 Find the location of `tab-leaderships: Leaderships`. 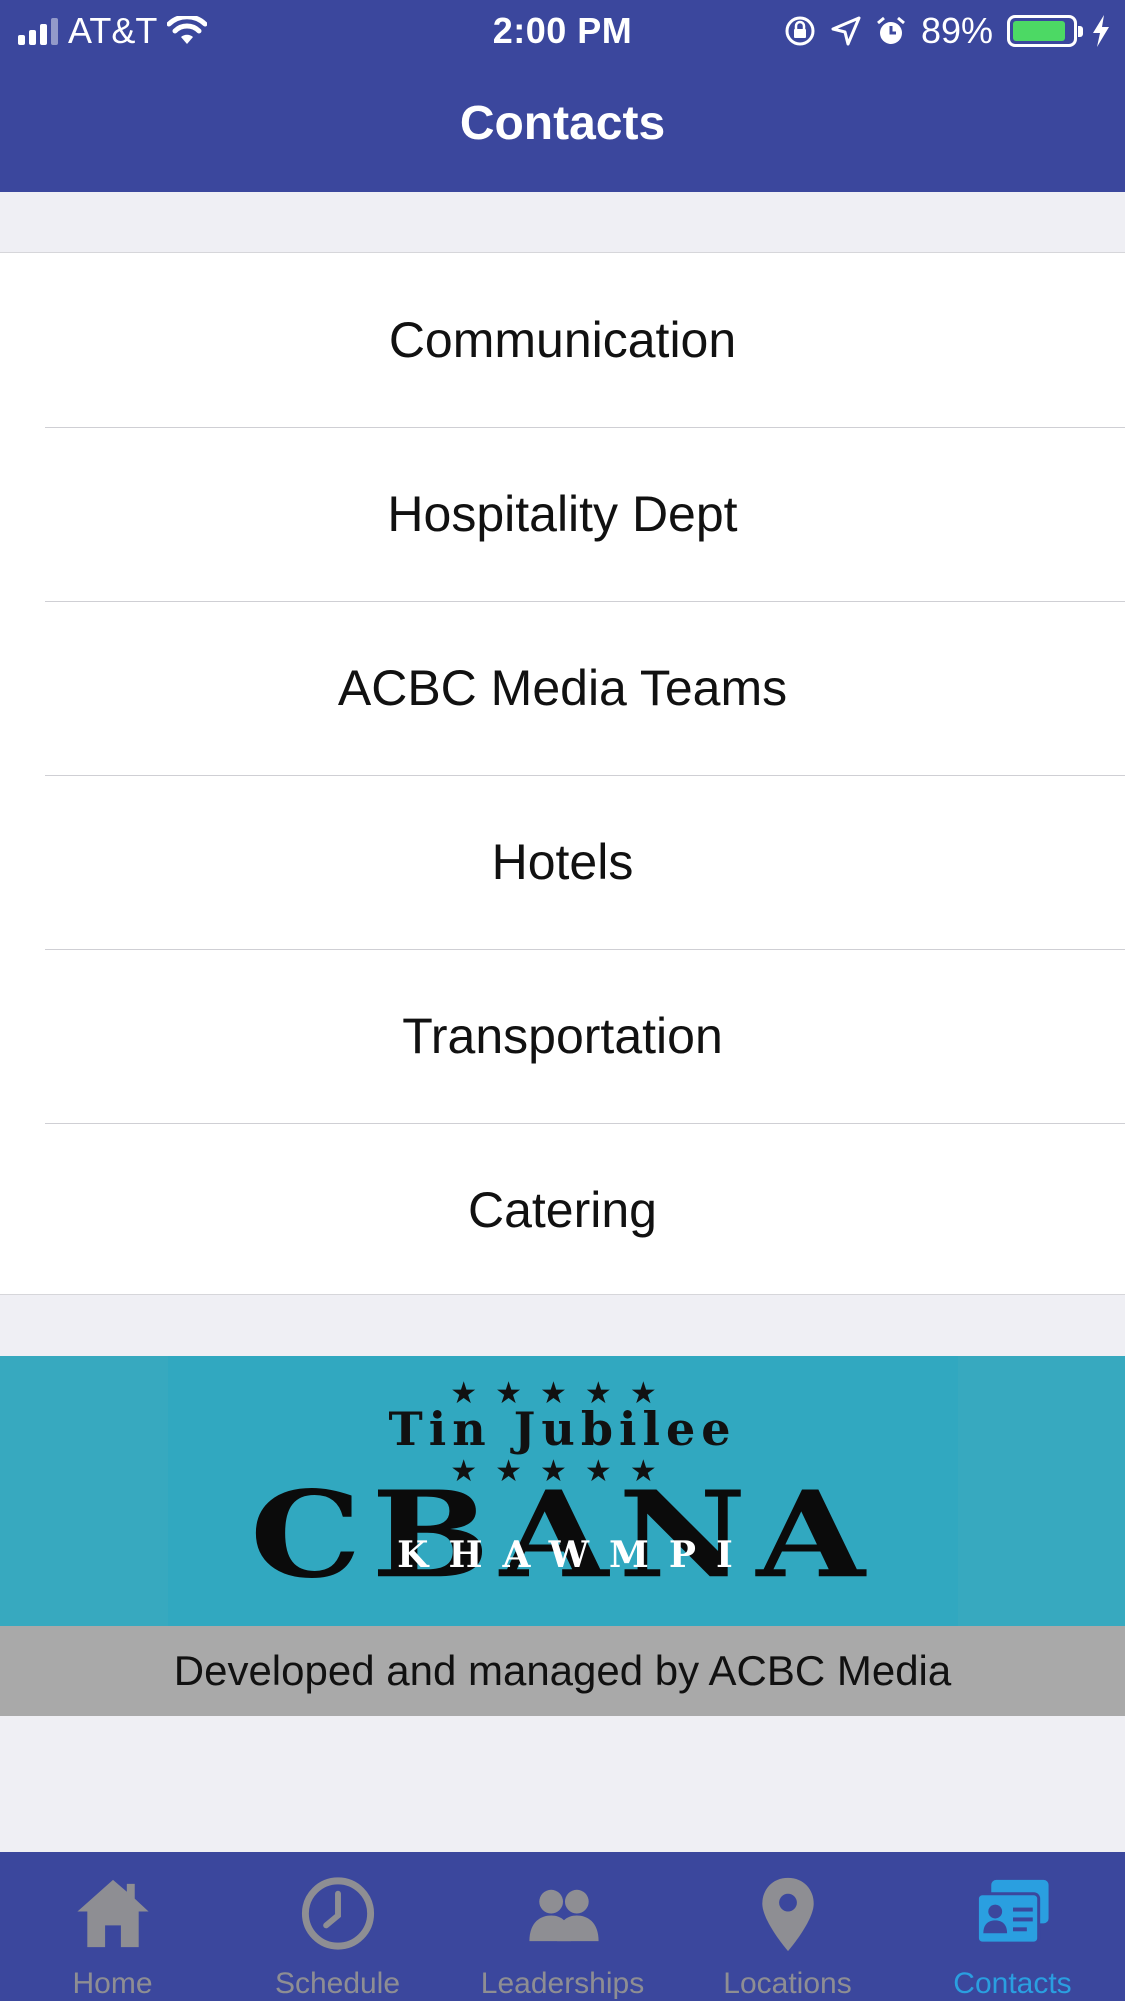

tab-leaderships: Leaderships is located at coordinates (562, 1926).